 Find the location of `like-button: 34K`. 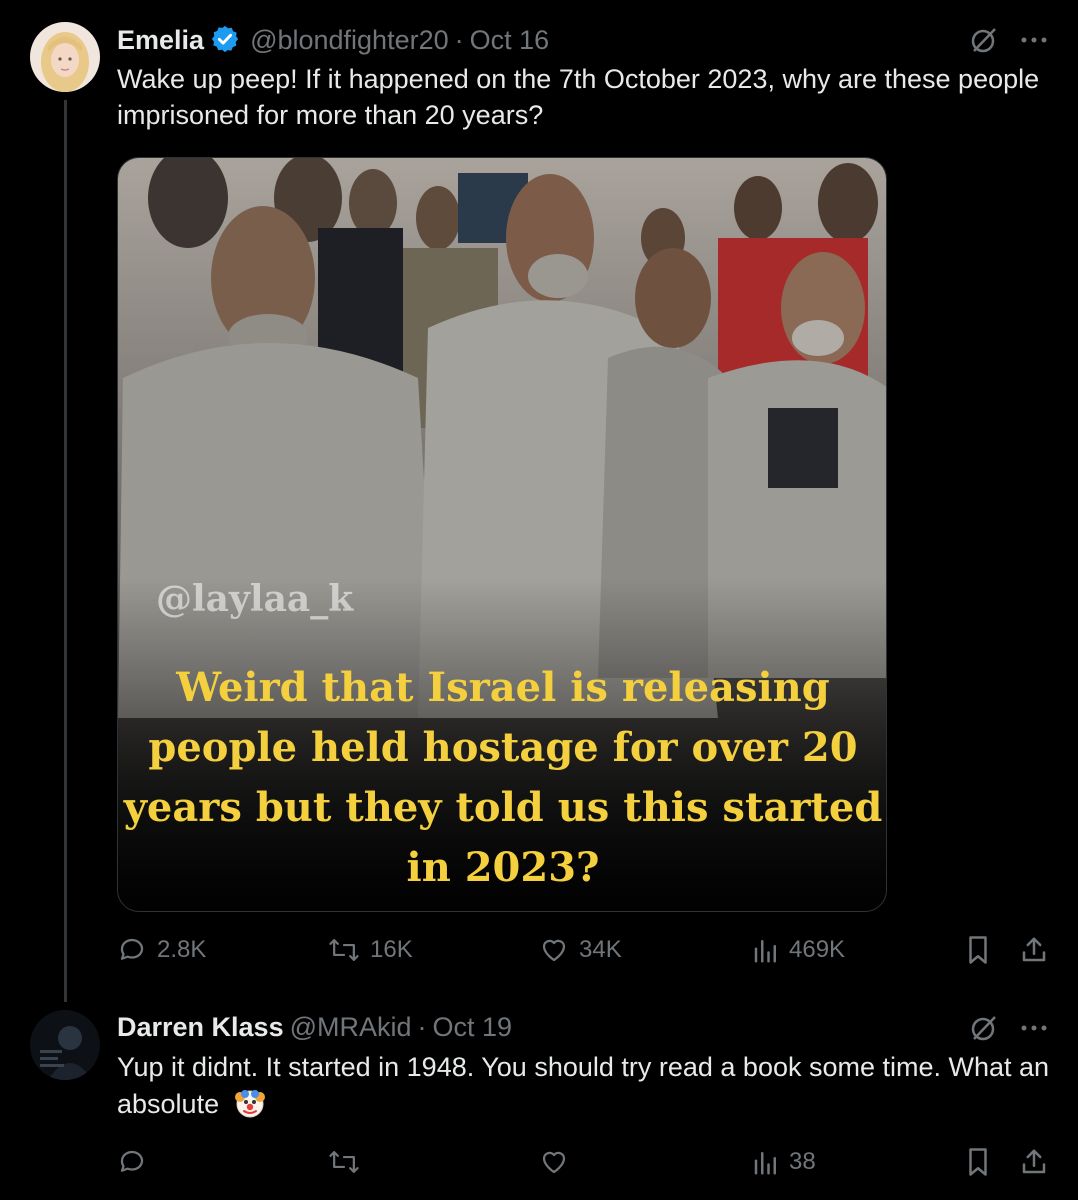

like-button: 34K is located at coordinates (580, 950).